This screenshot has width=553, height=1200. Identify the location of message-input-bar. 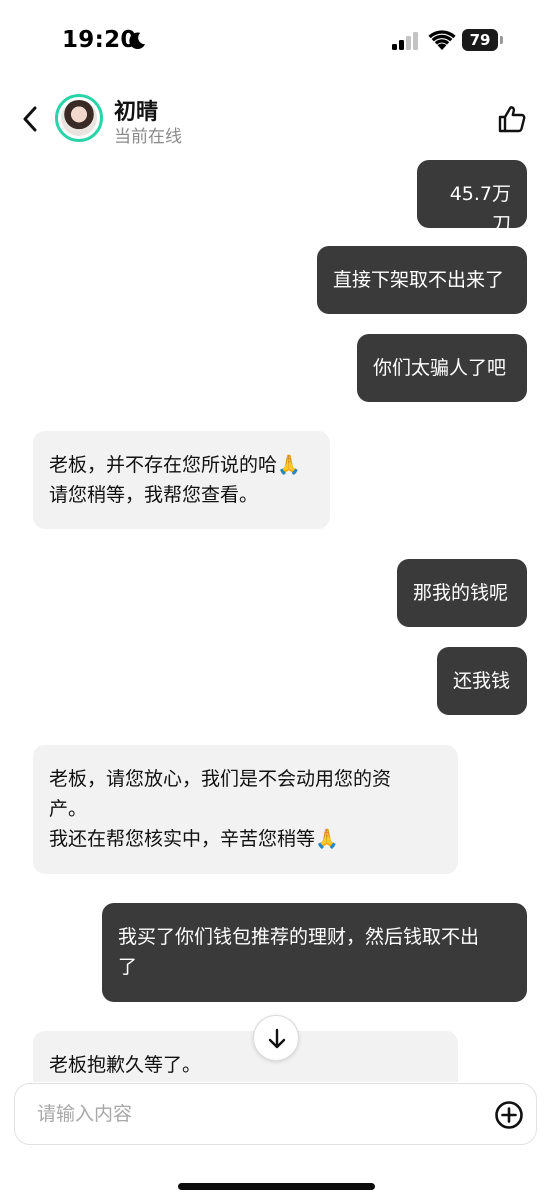
(275, 1114).